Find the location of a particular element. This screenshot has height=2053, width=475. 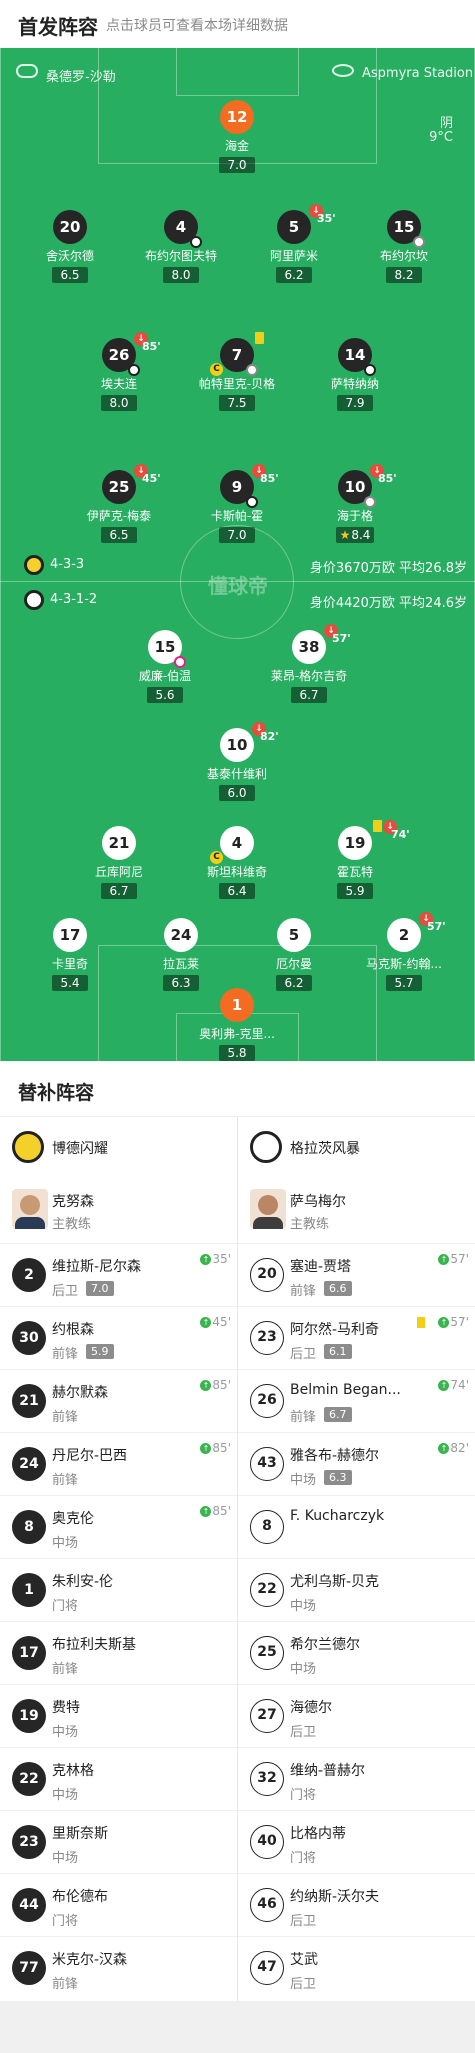

away-sub-row: 32 维纳-普赫尔 门将 is located at coordinates (356, 1779).